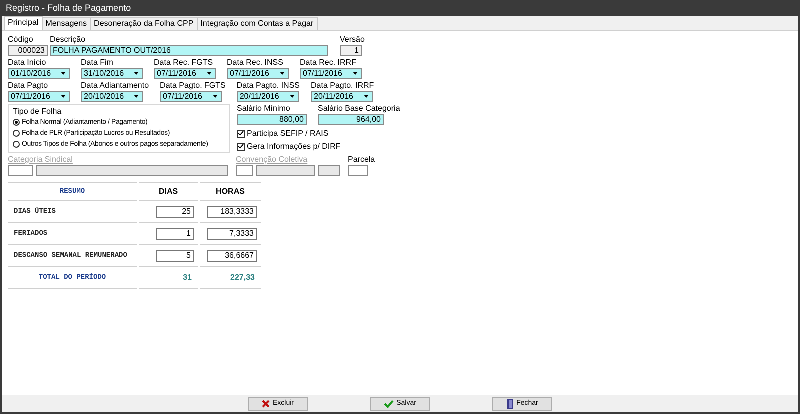 The image size is (800, 414). Describe the element at coordinates (189, 50) in the screenshot. I see `description-field: FOLHA PAGAMENTO OUT/2016` at that location.